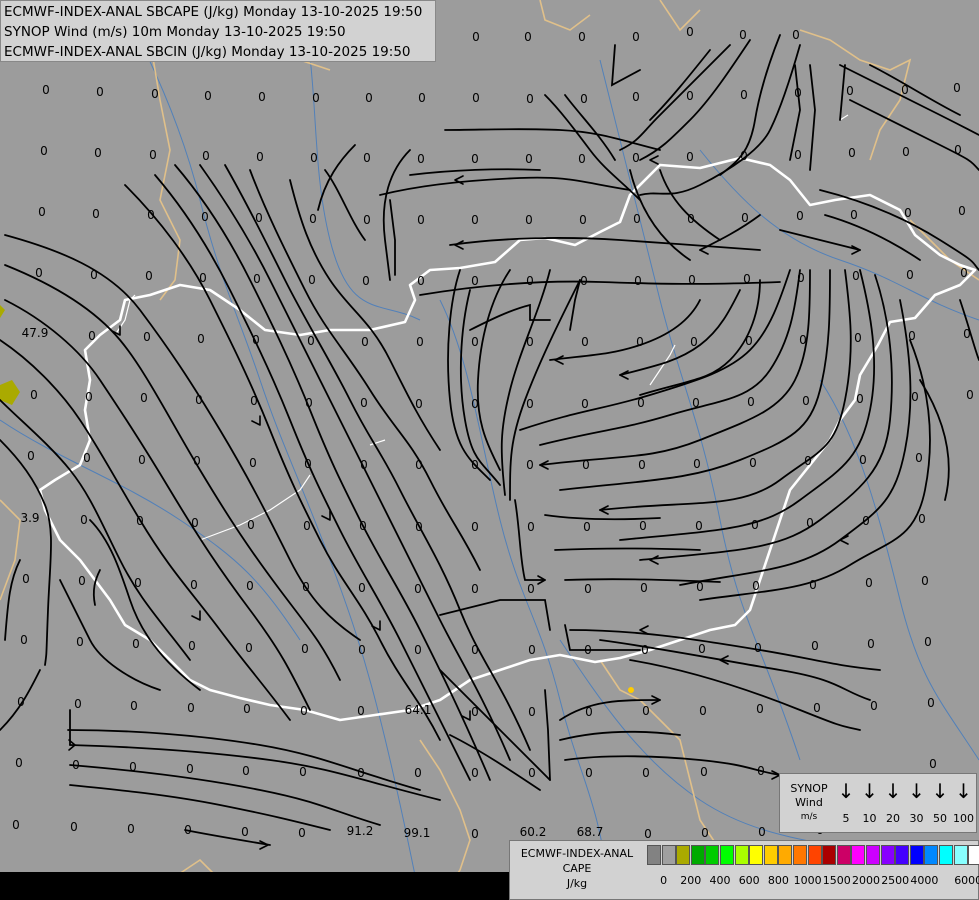  Describe the element at coordinates (963, 818) in the screenshot. I see `wind-speed-value: 100` at that location.